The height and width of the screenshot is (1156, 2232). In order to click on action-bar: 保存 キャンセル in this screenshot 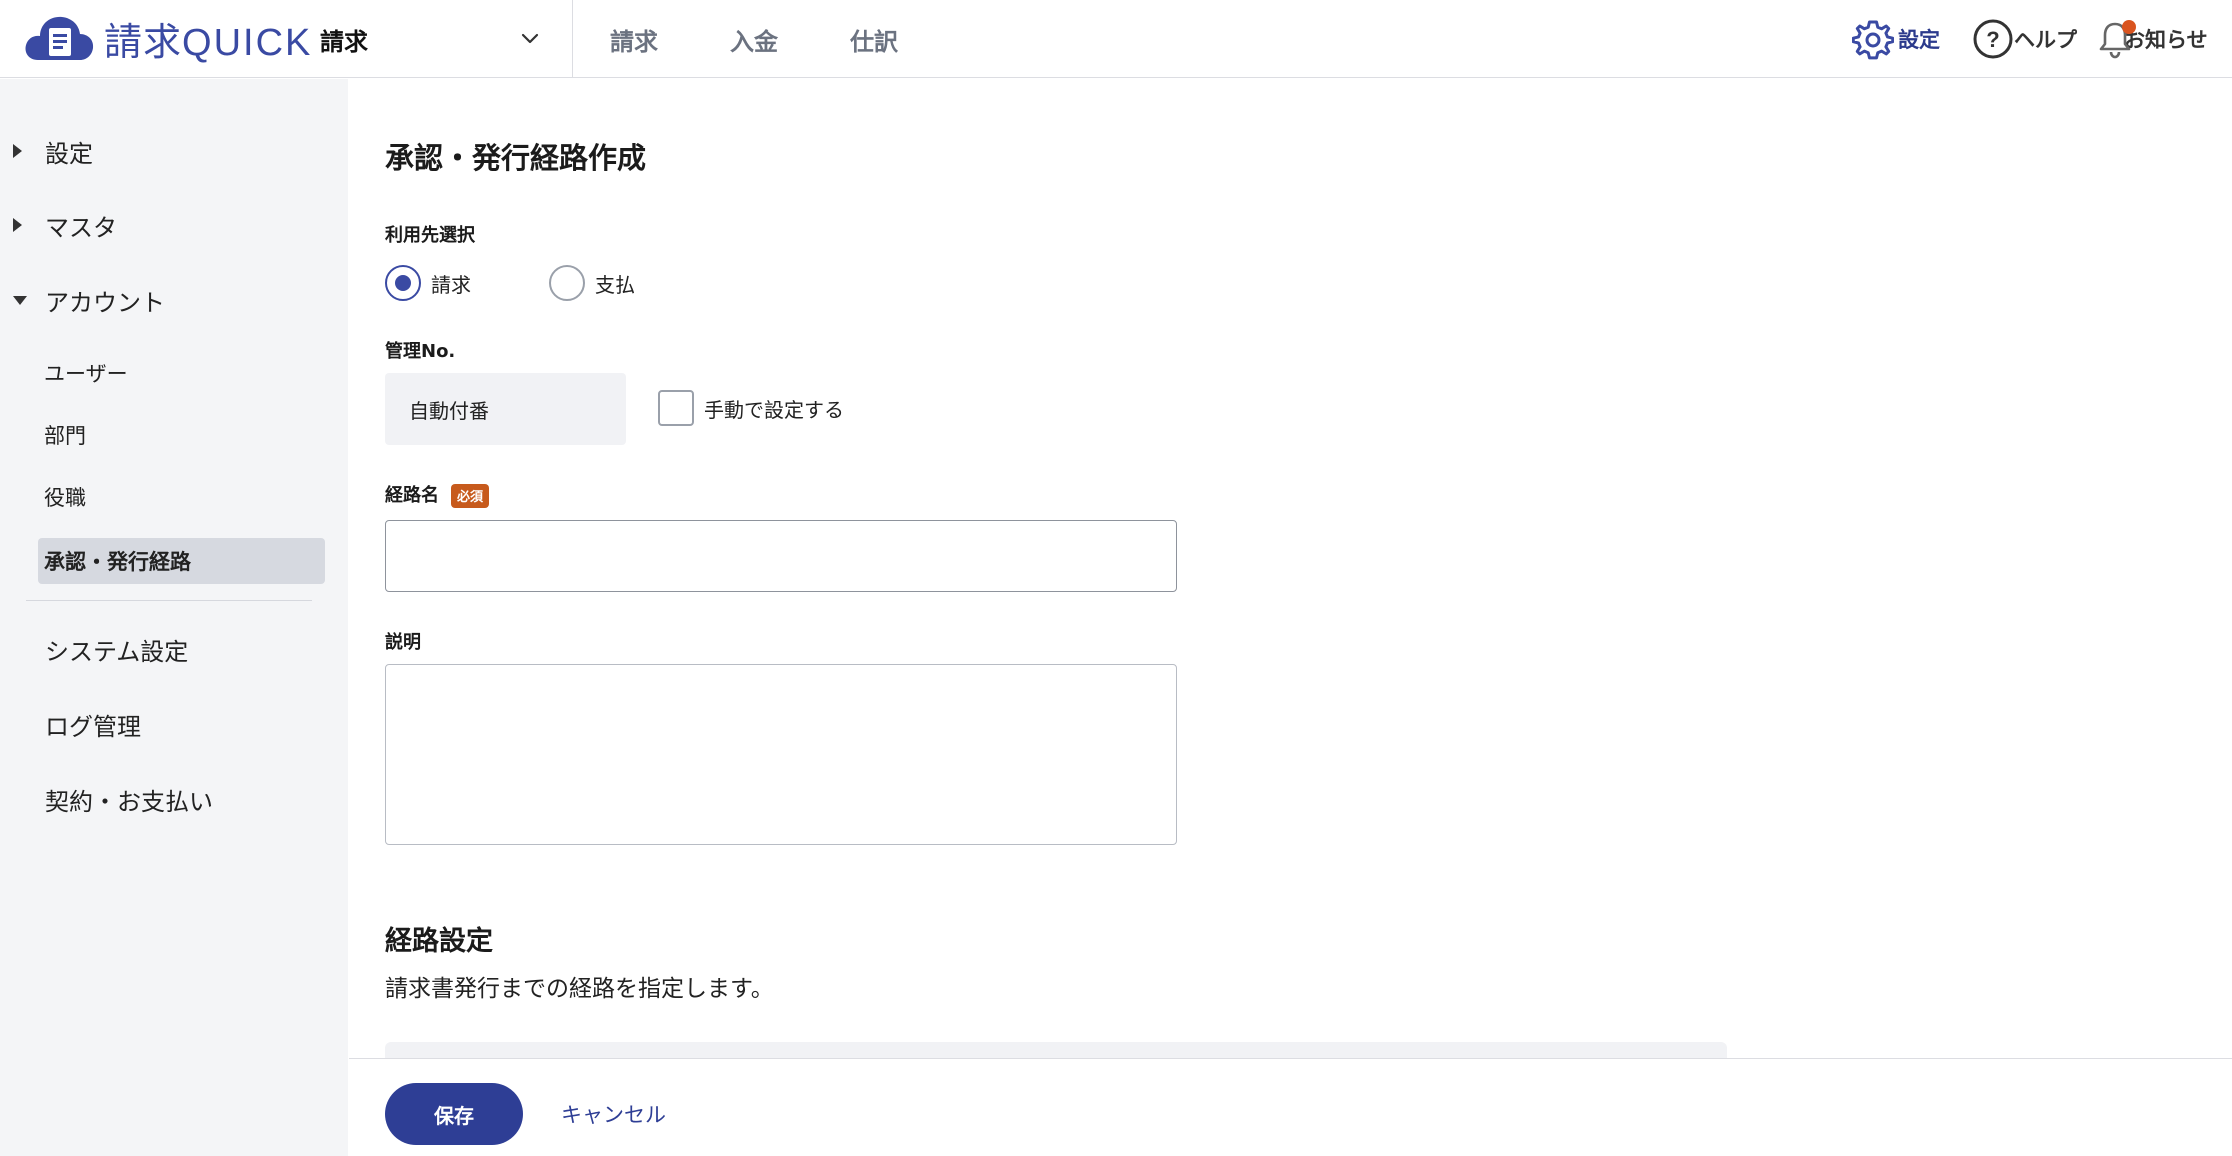, I will do `click(1290, 1107)`.